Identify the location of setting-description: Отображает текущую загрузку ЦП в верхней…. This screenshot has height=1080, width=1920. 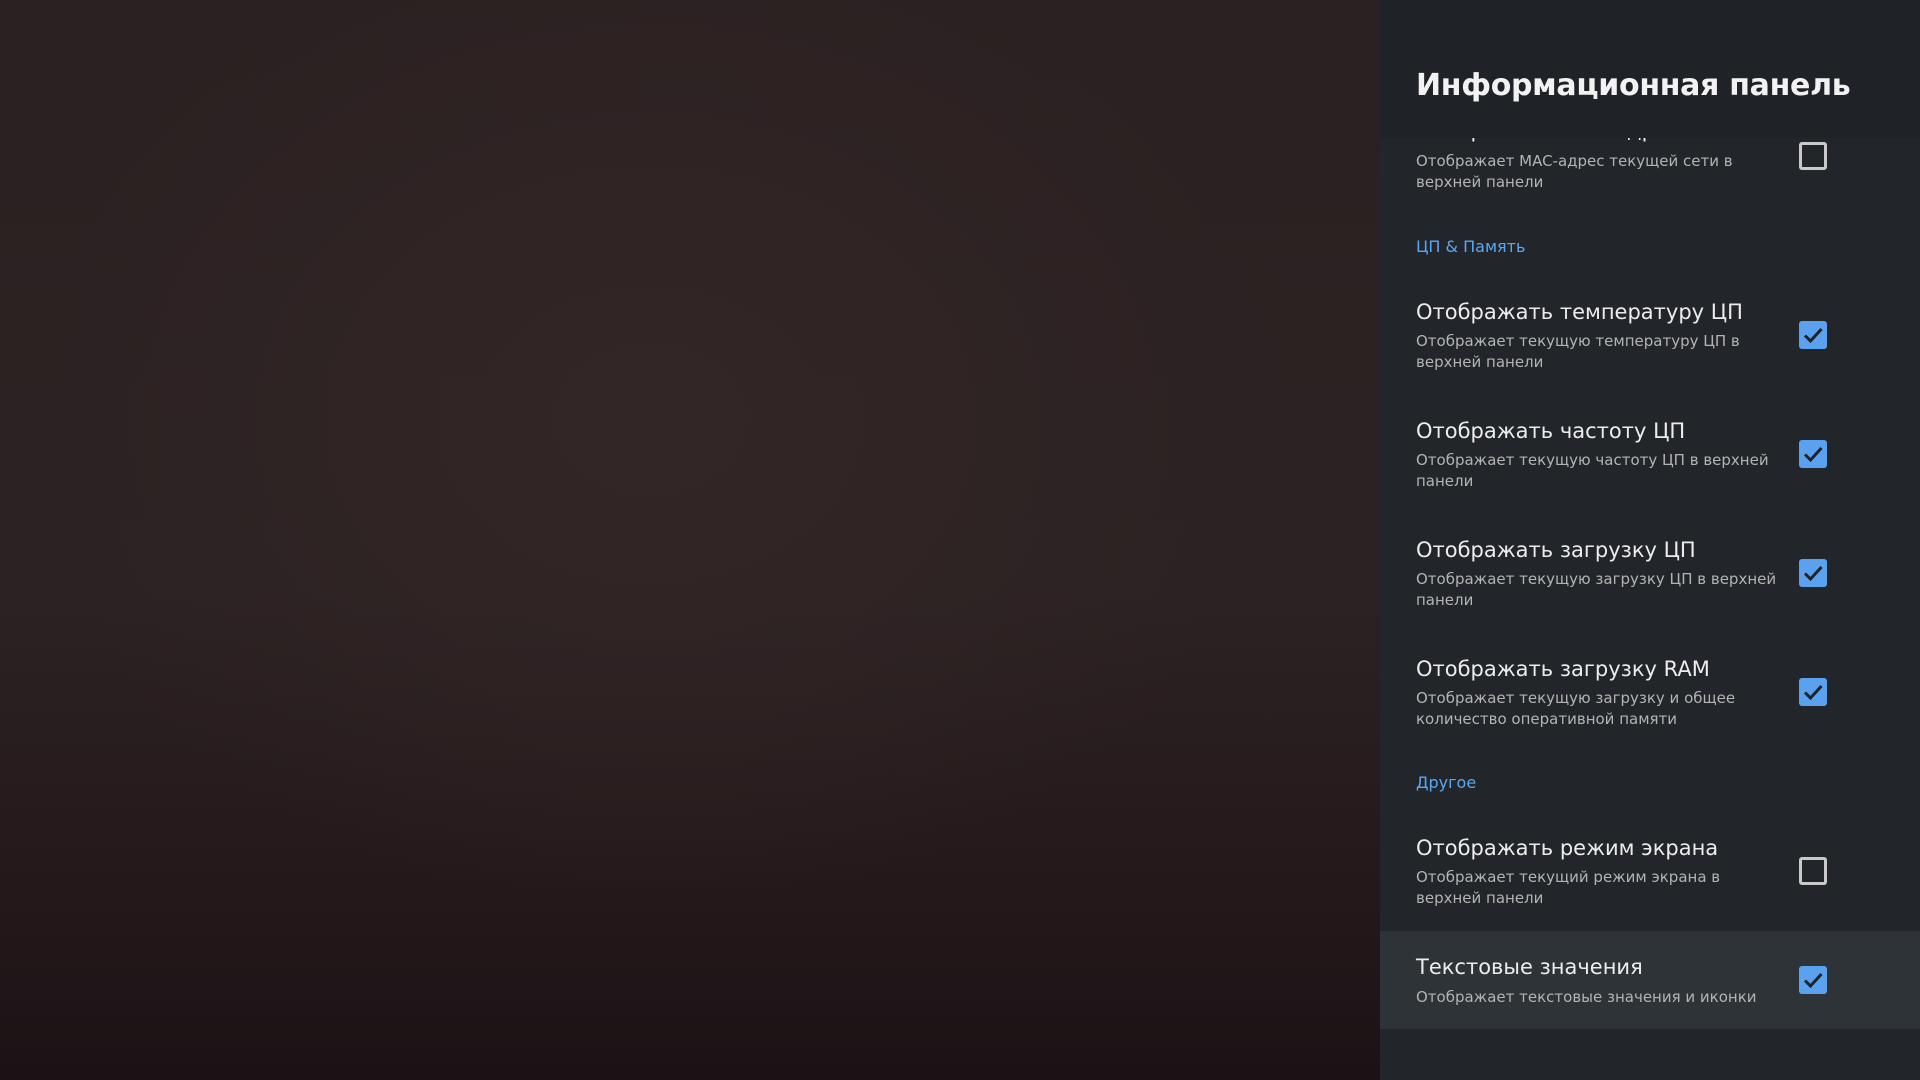
(1596, 589).